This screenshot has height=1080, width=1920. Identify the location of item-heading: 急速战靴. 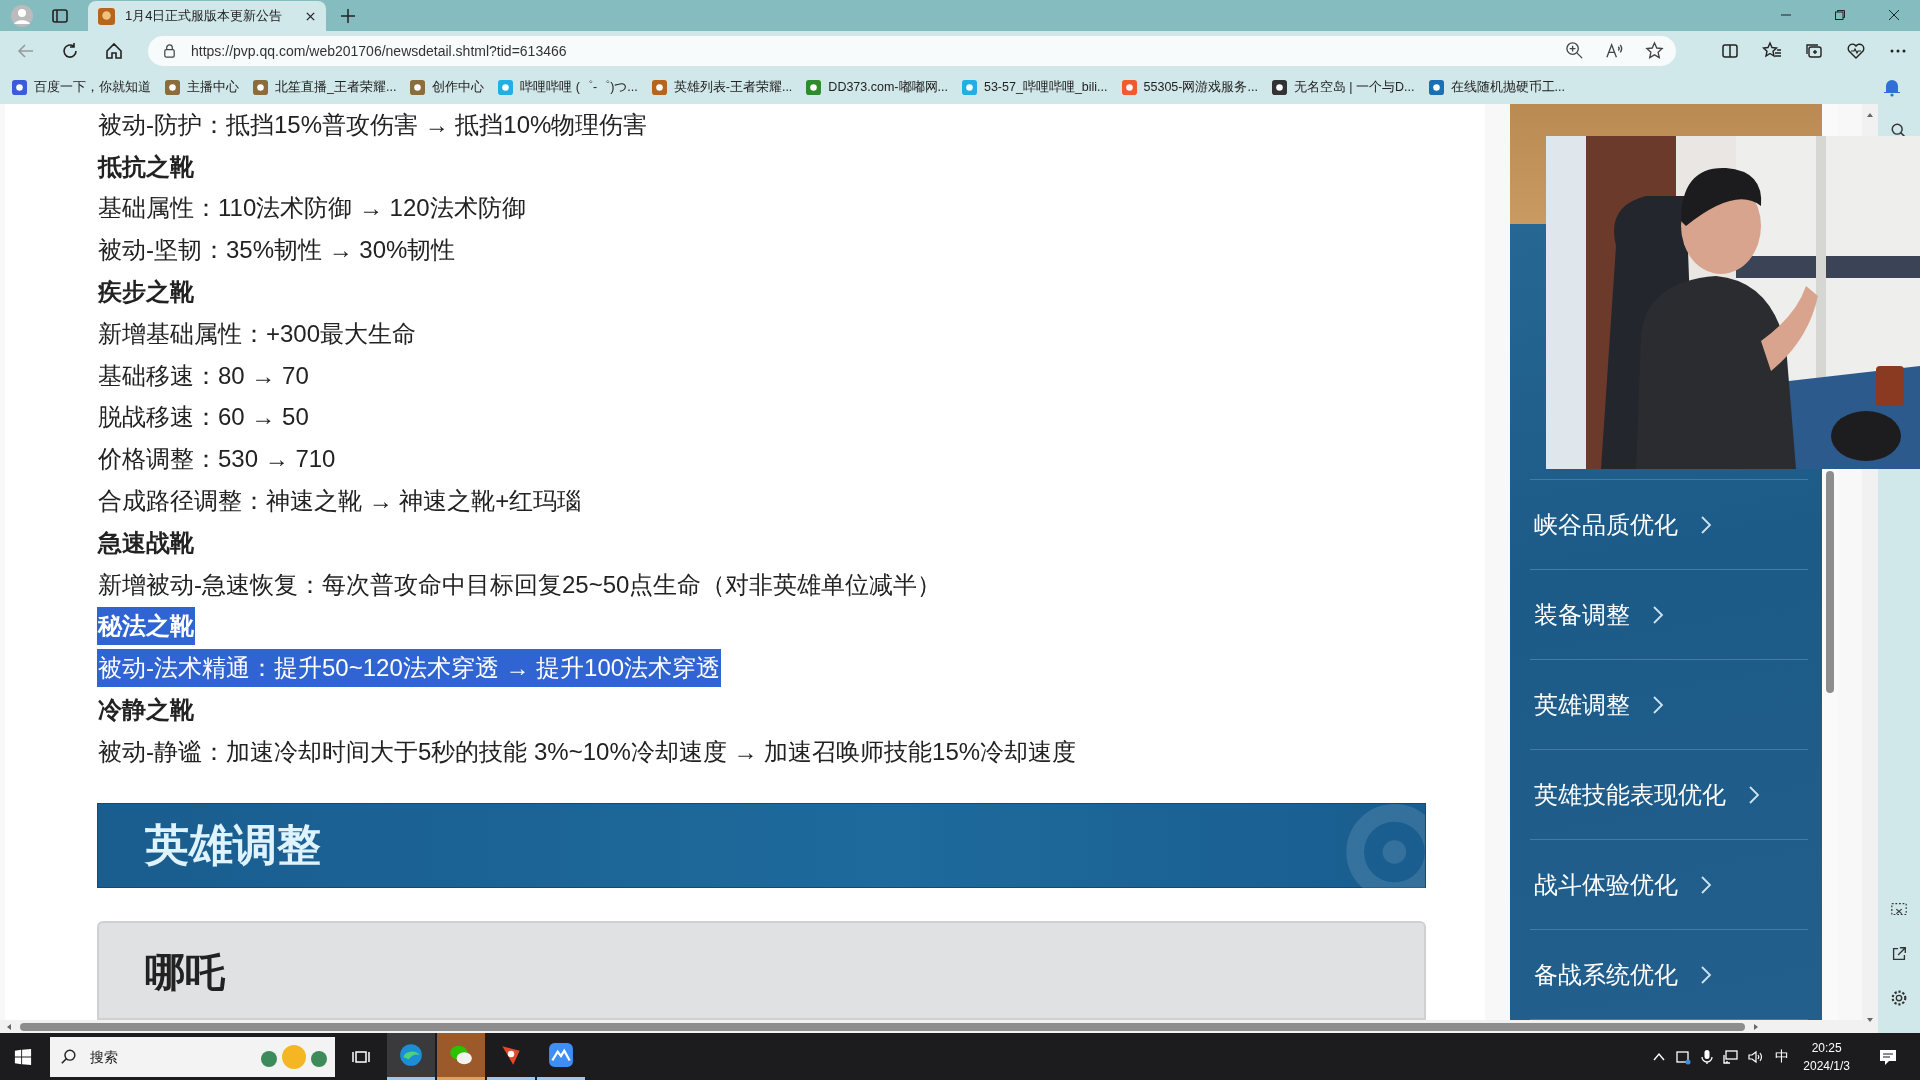
(146, 542).